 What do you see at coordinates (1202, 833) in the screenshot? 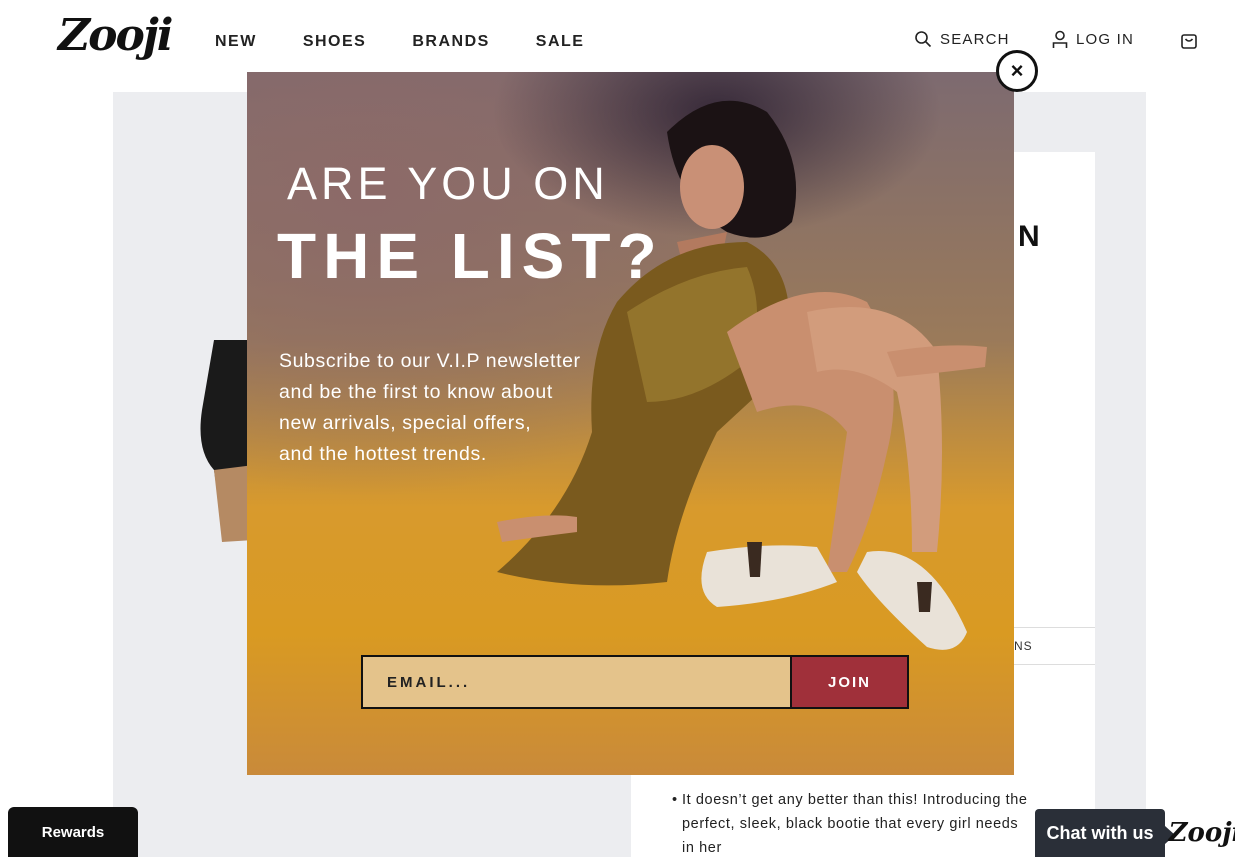
I see `chat-logo-button: Zooji` at bounding box center [1202, 833].